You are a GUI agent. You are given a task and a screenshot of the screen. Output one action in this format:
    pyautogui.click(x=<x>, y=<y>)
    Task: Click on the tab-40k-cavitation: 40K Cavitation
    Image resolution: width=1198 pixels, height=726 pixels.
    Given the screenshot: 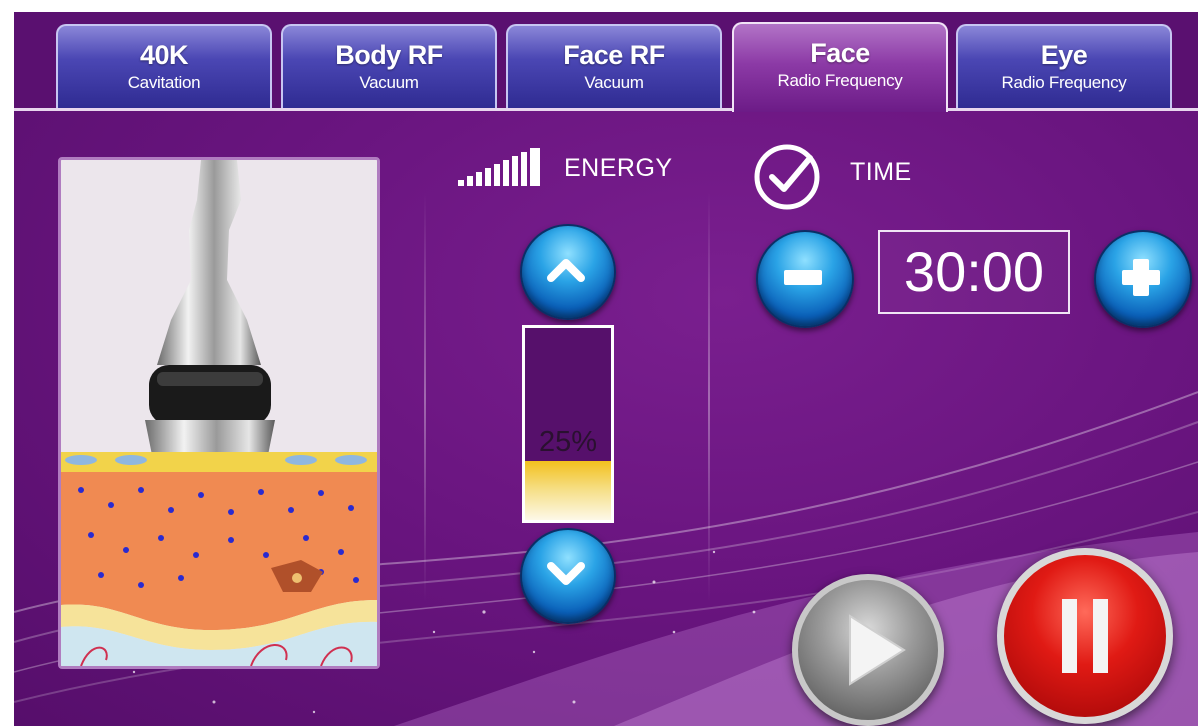 What is the action you would take?
    pyautogui.click(x=164, y=66)
    